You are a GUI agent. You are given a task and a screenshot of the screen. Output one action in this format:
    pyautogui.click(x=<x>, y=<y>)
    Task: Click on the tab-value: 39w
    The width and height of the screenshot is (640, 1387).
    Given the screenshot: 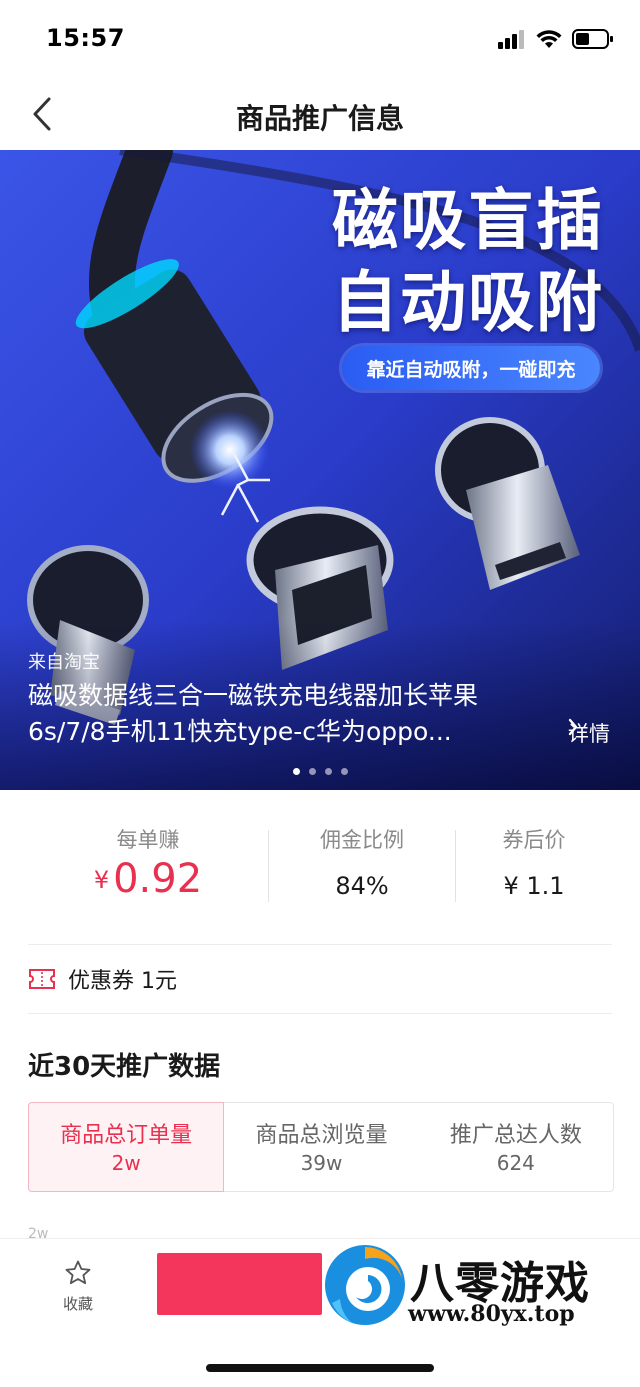 What is the action you would take?
    pyautogui.click(x=321, y=1163)
    